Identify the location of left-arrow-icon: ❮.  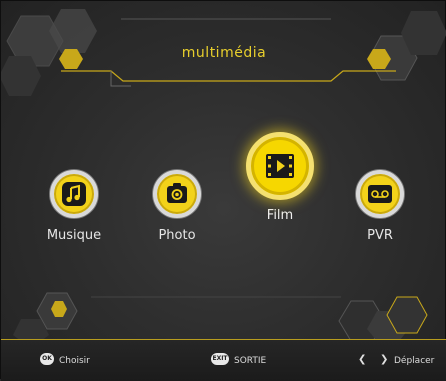
(362, 359).